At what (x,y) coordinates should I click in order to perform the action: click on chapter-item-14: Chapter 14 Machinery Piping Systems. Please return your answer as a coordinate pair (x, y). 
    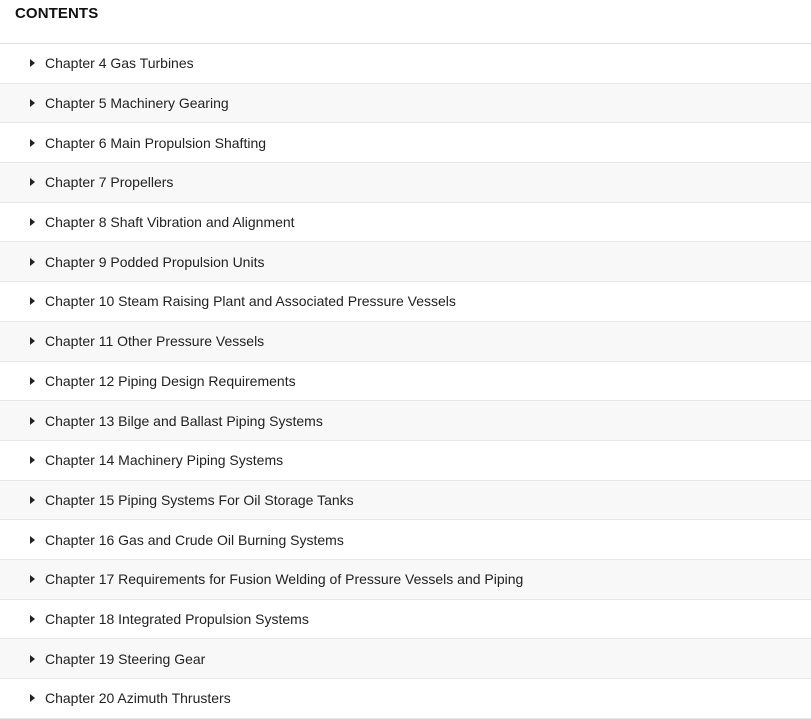
    Looking at the image, I should click on (405, 460).